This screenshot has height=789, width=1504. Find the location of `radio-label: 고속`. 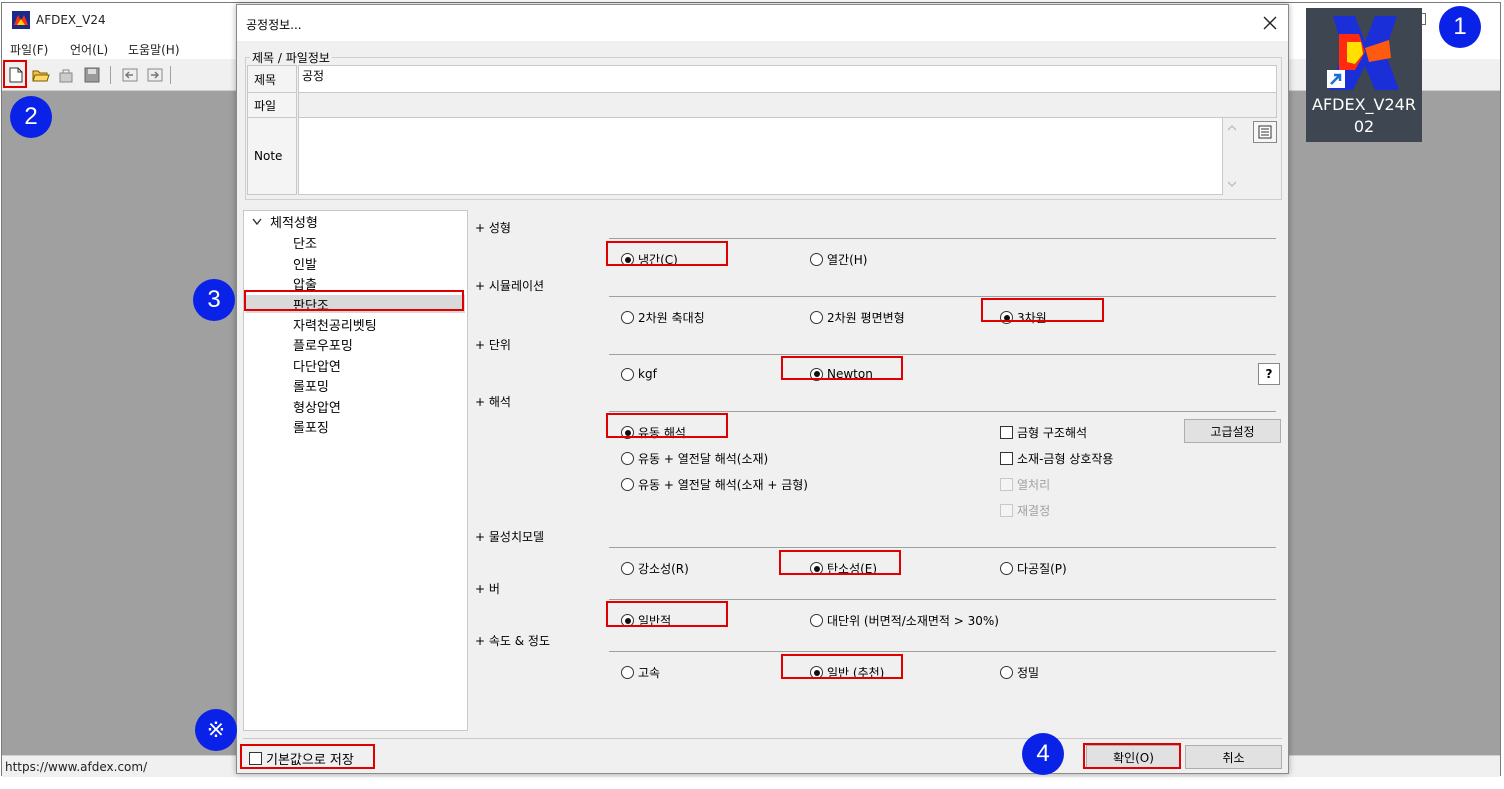

radio-label: 고속 is located at coordinates (649, 673).